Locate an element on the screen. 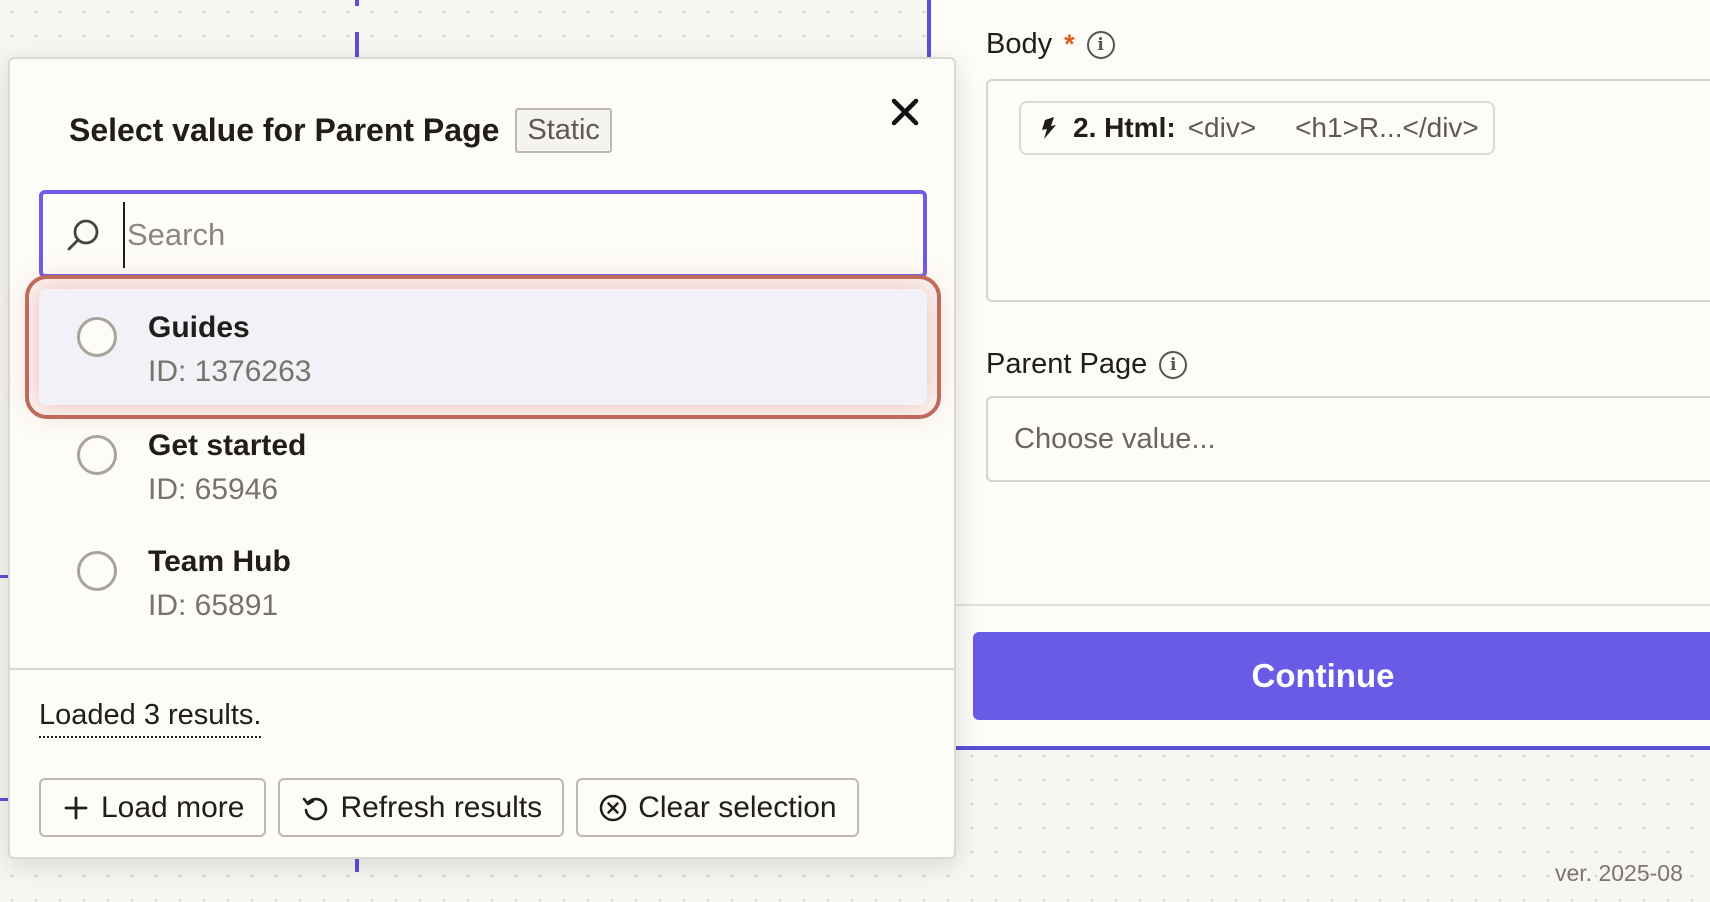 This screenshot has width=1710, height=902. option-name: Guides is located at coordinates (199, 327).